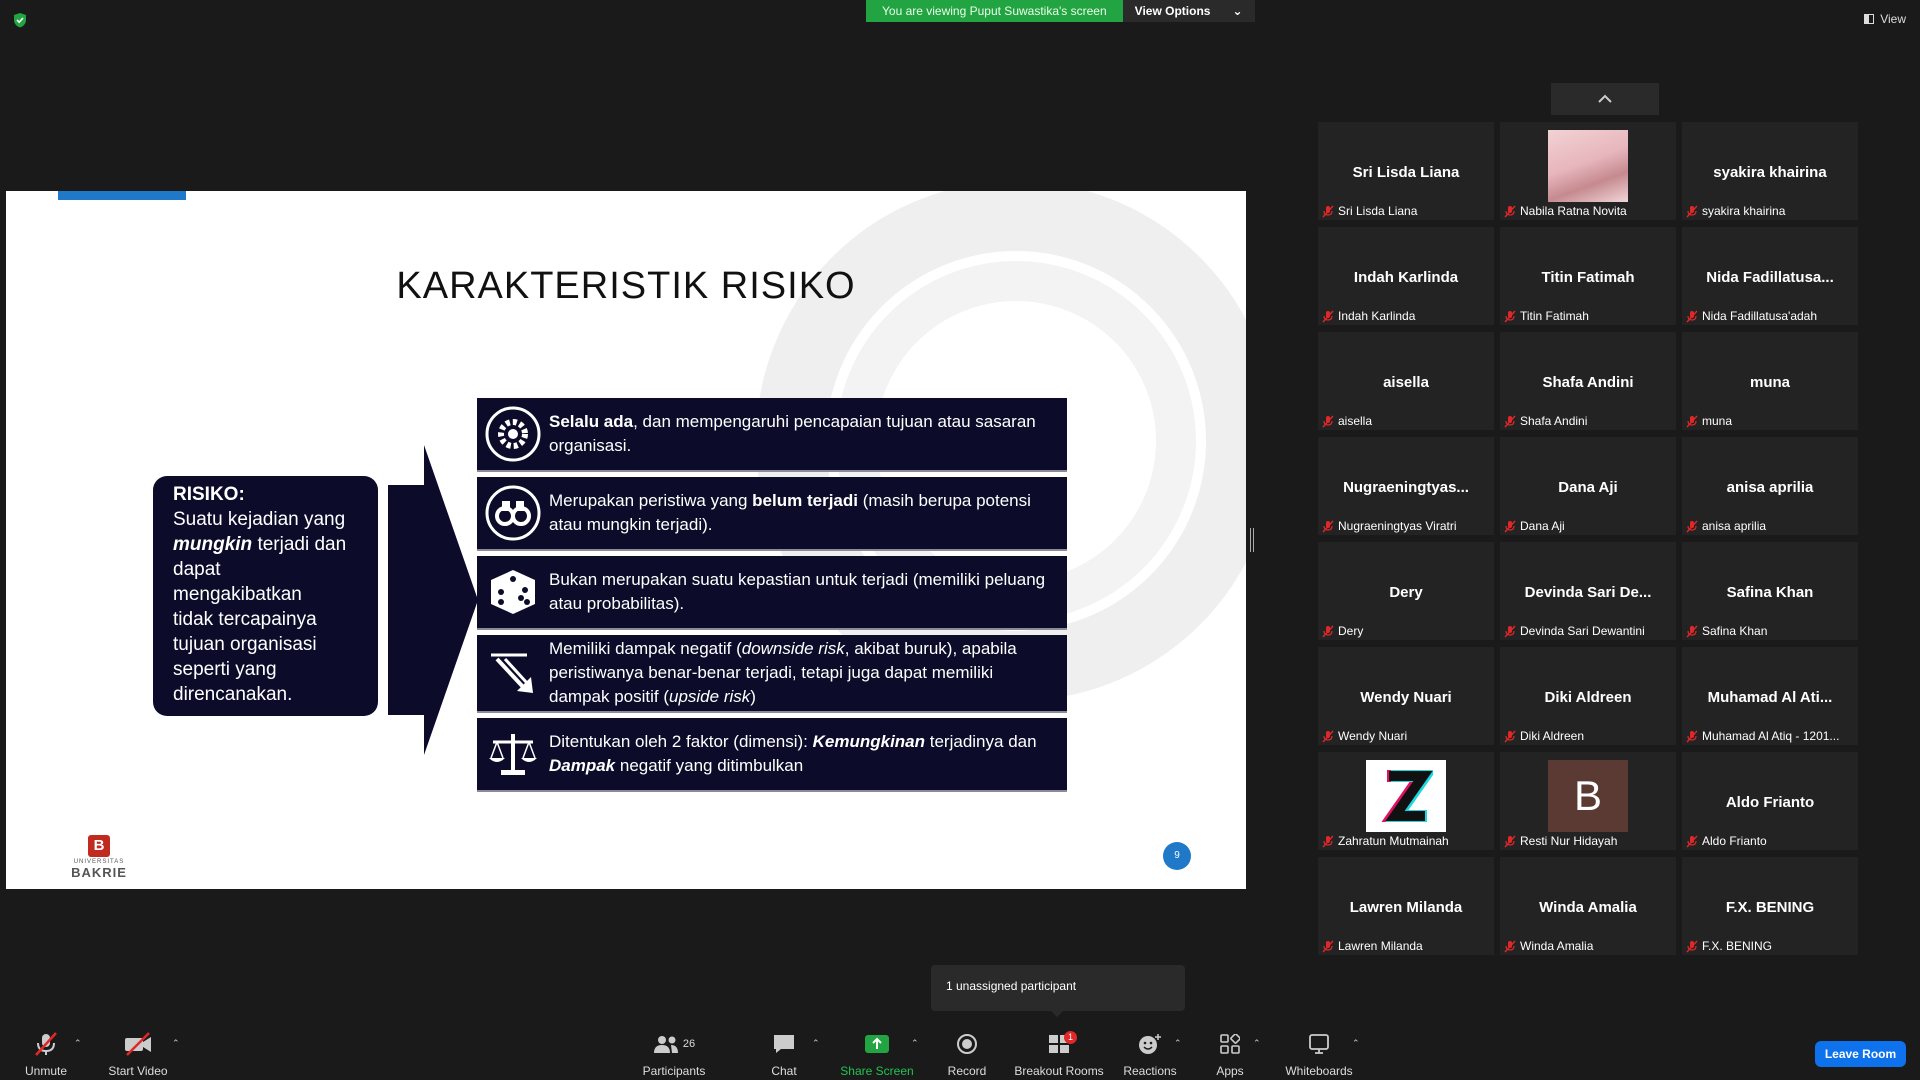 The image size is (1920, 1080). Describe the element at coordinates (1860, 1054) in the screenshot. I see `leave-room-button: Leave Room` at that location.